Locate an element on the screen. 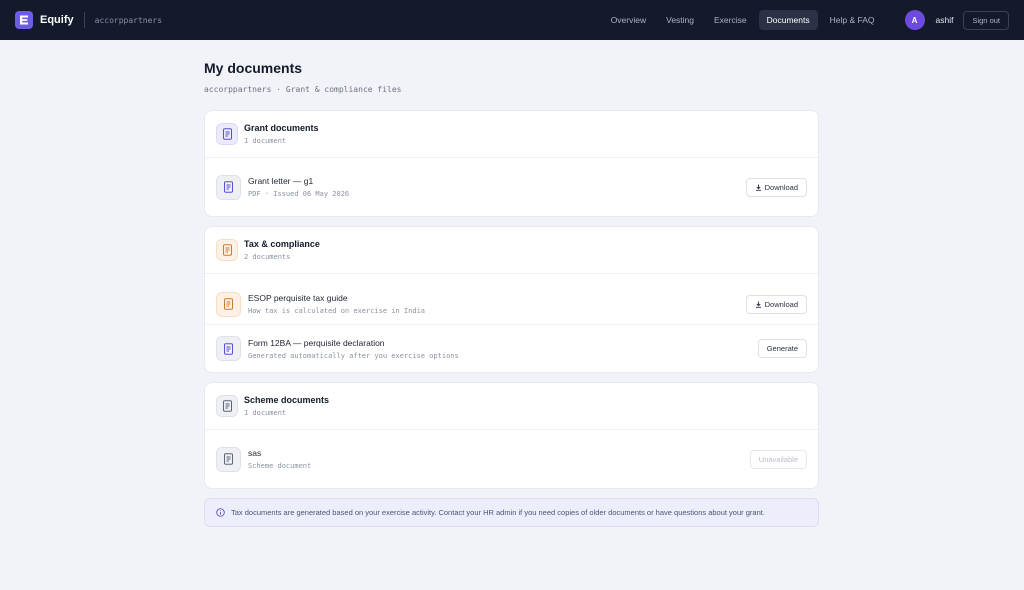  document-title: Grant letter — g1 is located at coordinates (281, 181).